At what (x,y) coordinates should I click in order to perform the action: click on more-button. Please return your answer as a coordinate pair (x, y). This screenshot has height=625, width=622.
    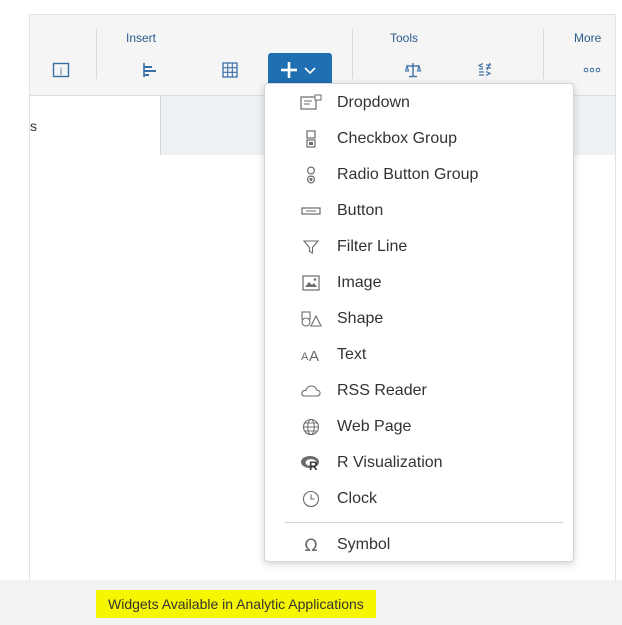
    Looking at the image, I should click on (592, 70).